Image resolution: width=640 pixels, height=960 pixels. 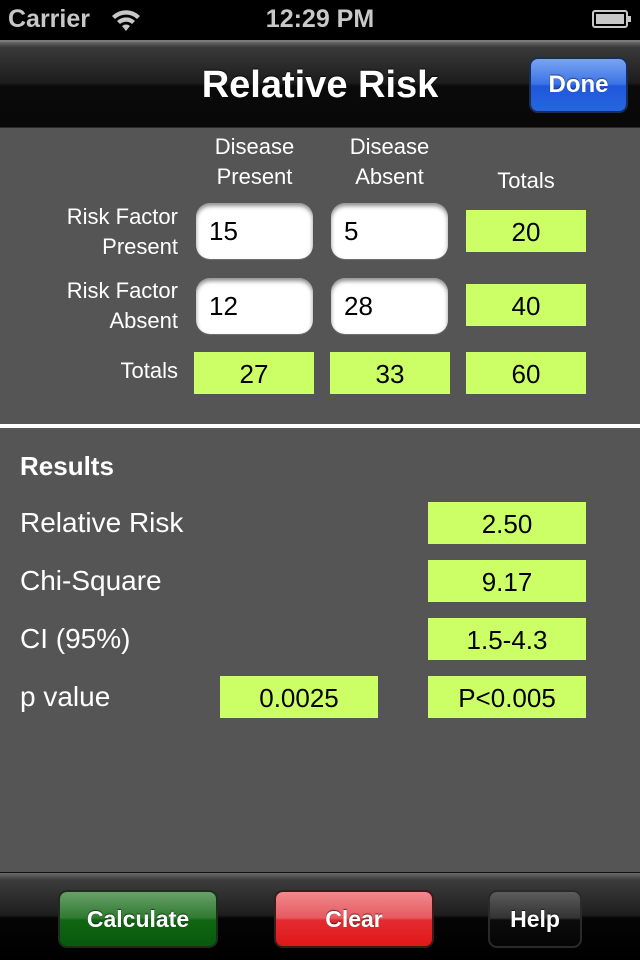 I want to click on section-divider, so click(x=320, y=426).